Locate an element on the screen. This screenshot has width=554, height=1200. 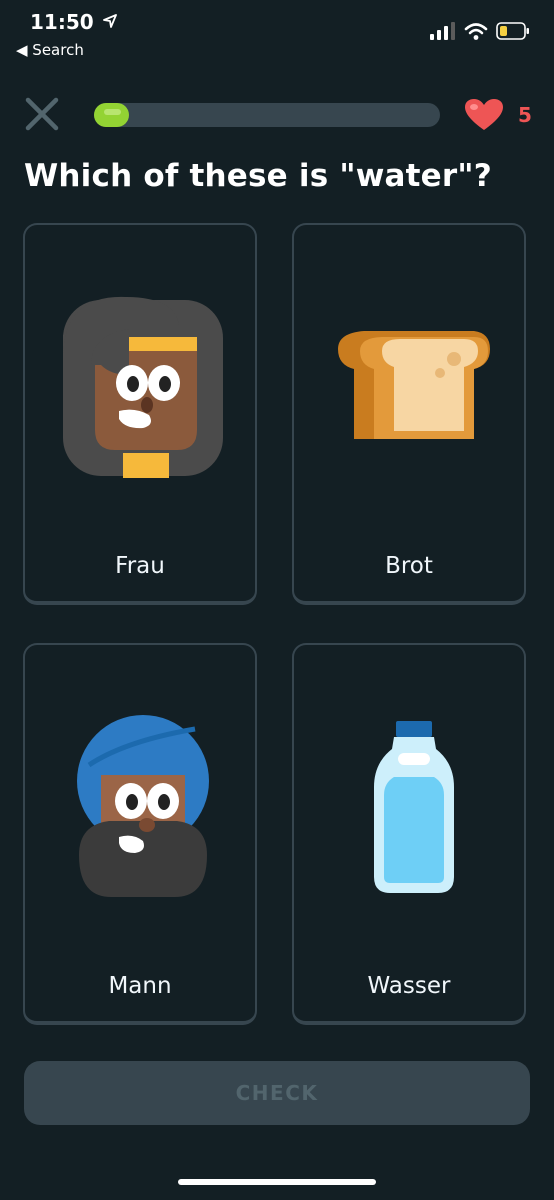
option-label: Brot is located at coordinates (409, 566).